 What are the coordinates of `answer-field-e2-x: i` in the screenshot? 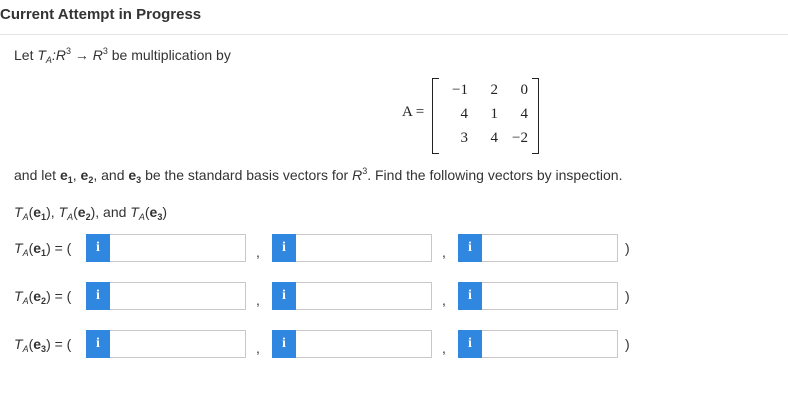 It's located at (166, 296).